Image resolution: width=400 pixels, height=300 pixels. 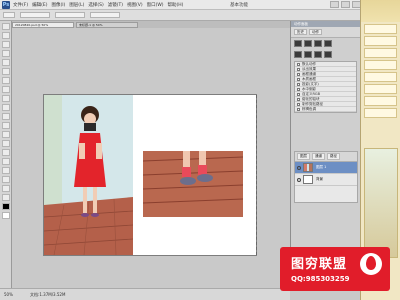 I want to click on menu-view: 视图(V), so click(x=135, y=5).